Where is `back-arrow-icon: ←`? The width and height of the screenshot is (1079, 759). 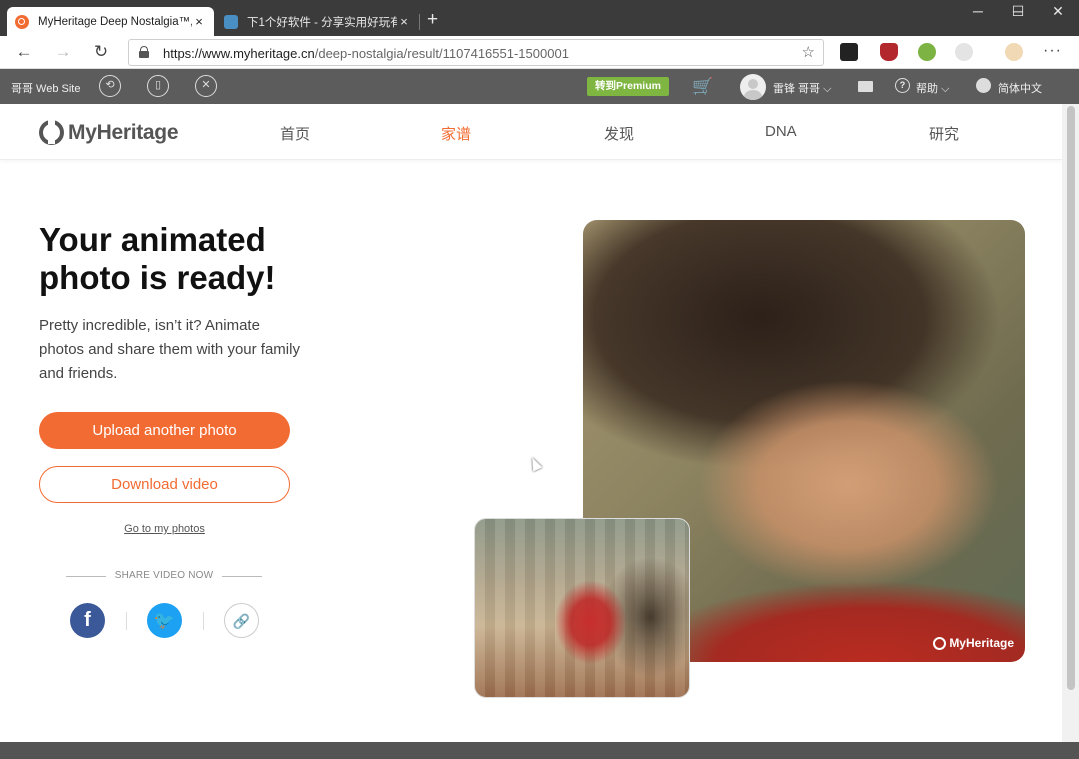
back-arrow-icon: ← is located at coordinates (24, 52).